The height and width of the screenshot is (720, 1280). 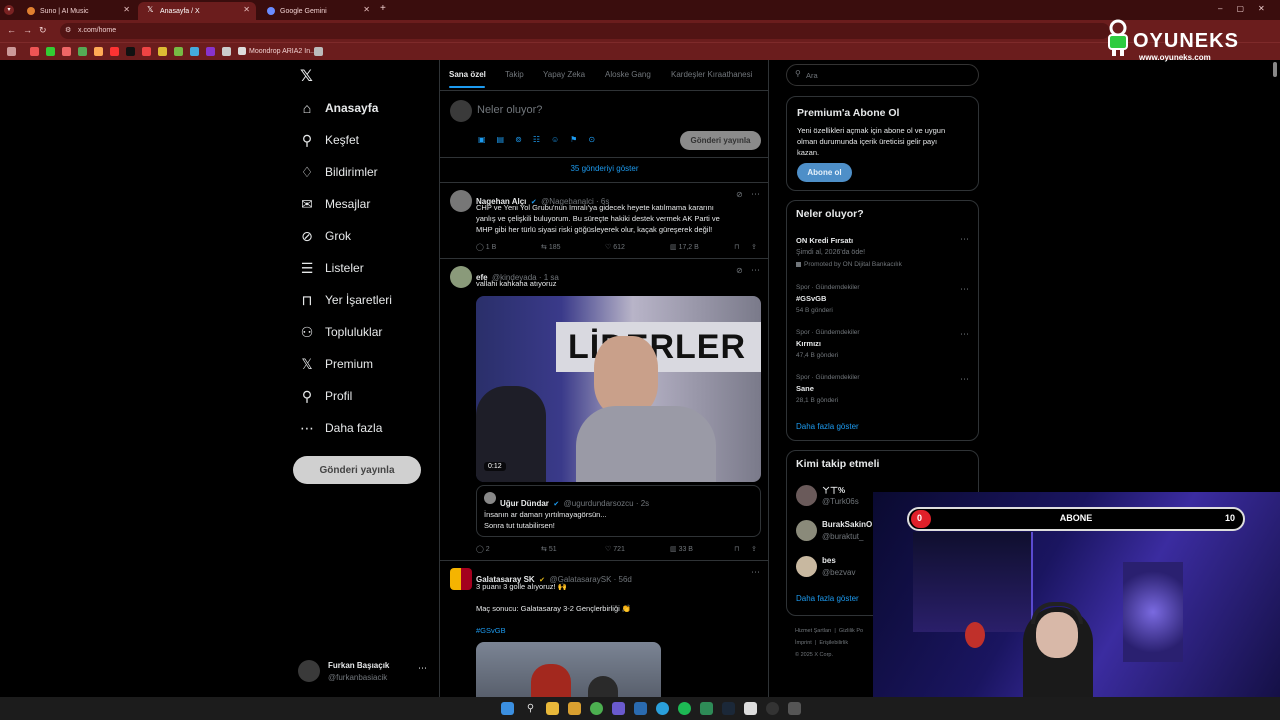 What do you see at coordinates (335, 364) in the screenshot?
I see `nav-premium: 𝕏 Premium` at bounding box center [335, 364].